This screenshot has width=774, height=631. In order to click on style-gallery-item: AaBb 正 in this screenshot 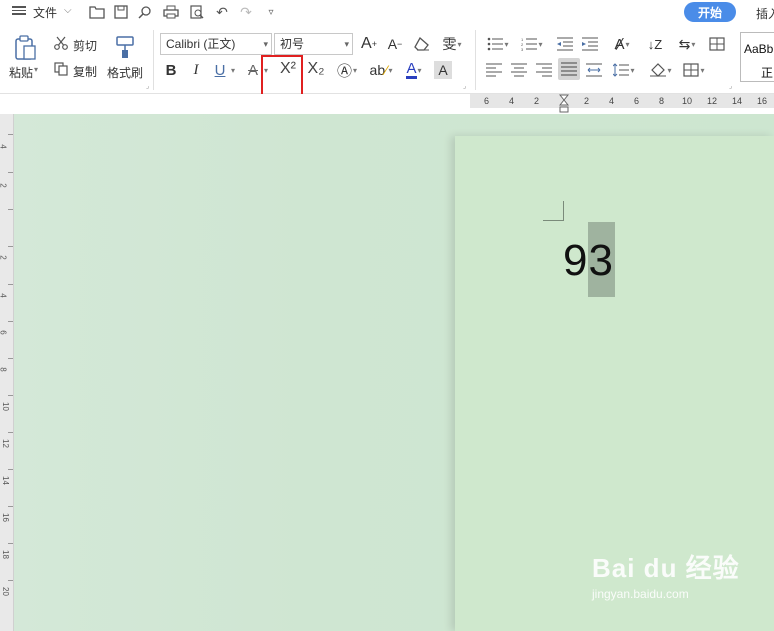, I will do `click(757, 57)`.